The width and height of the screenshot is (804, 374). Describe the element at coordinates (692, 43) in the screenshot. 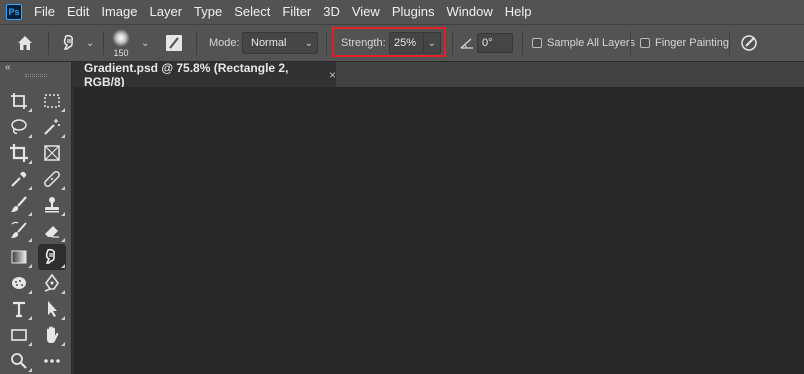

I see `finger-painting-label: Finger Painting` at that location.